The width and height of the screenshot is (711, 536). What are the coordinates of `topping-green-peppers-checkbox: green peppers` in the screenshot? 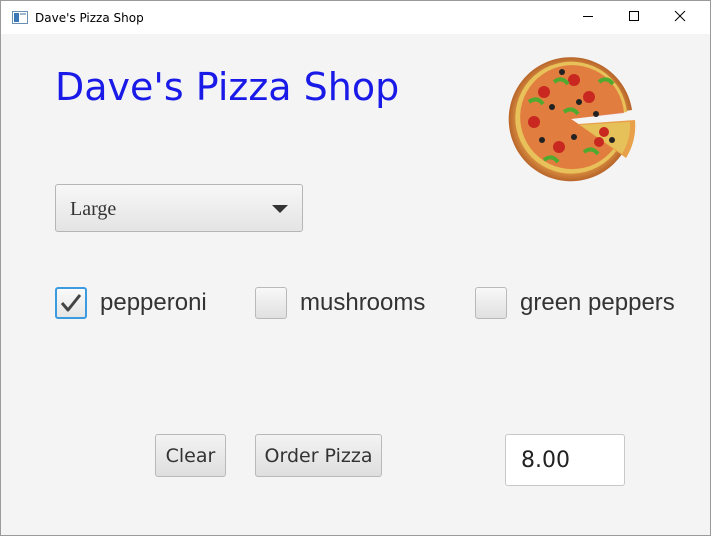 It's located at (575, 303).